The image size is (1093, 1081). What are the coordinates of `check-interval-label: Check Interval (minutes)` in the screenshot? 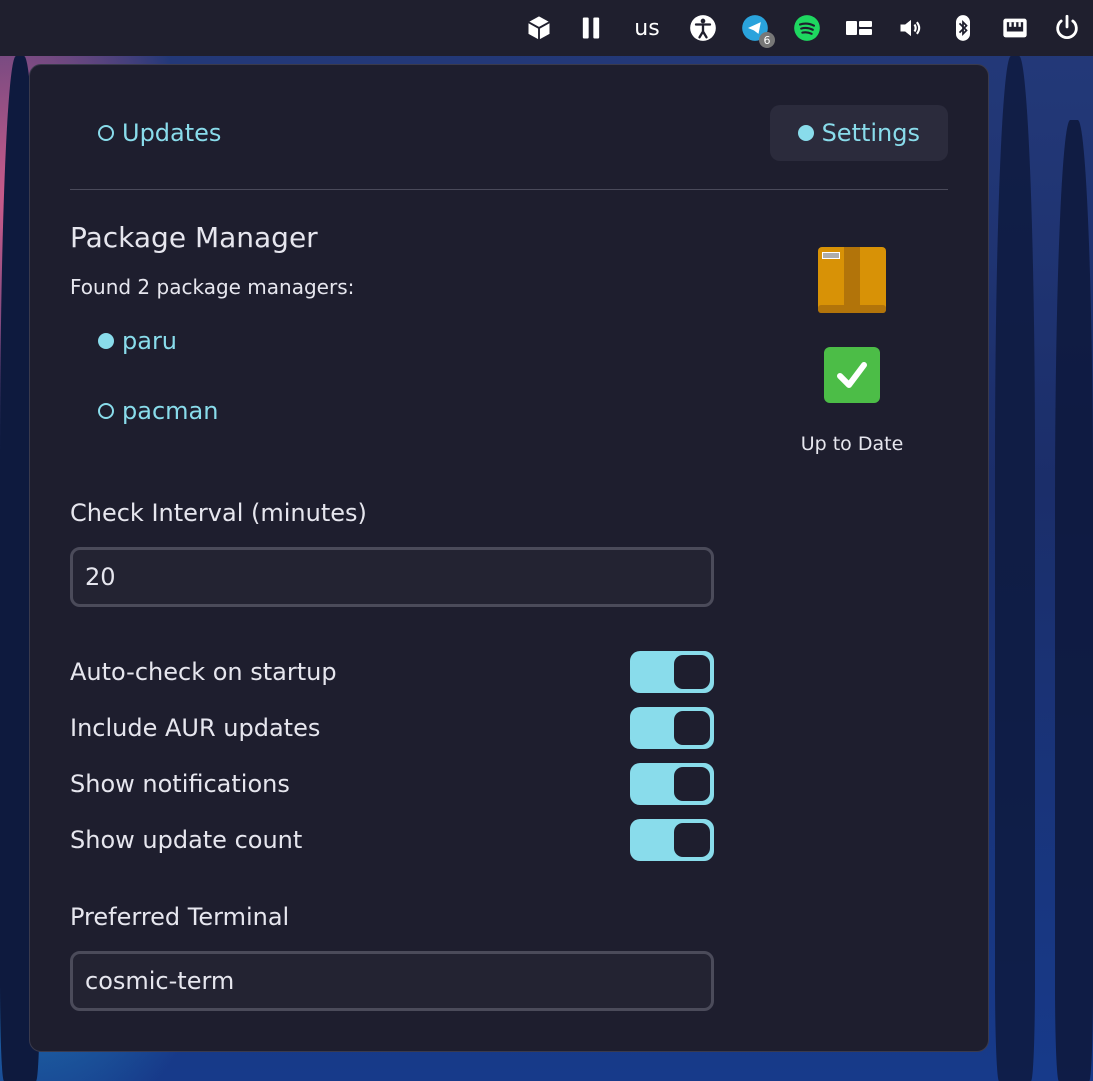 It's located at (218, 513).